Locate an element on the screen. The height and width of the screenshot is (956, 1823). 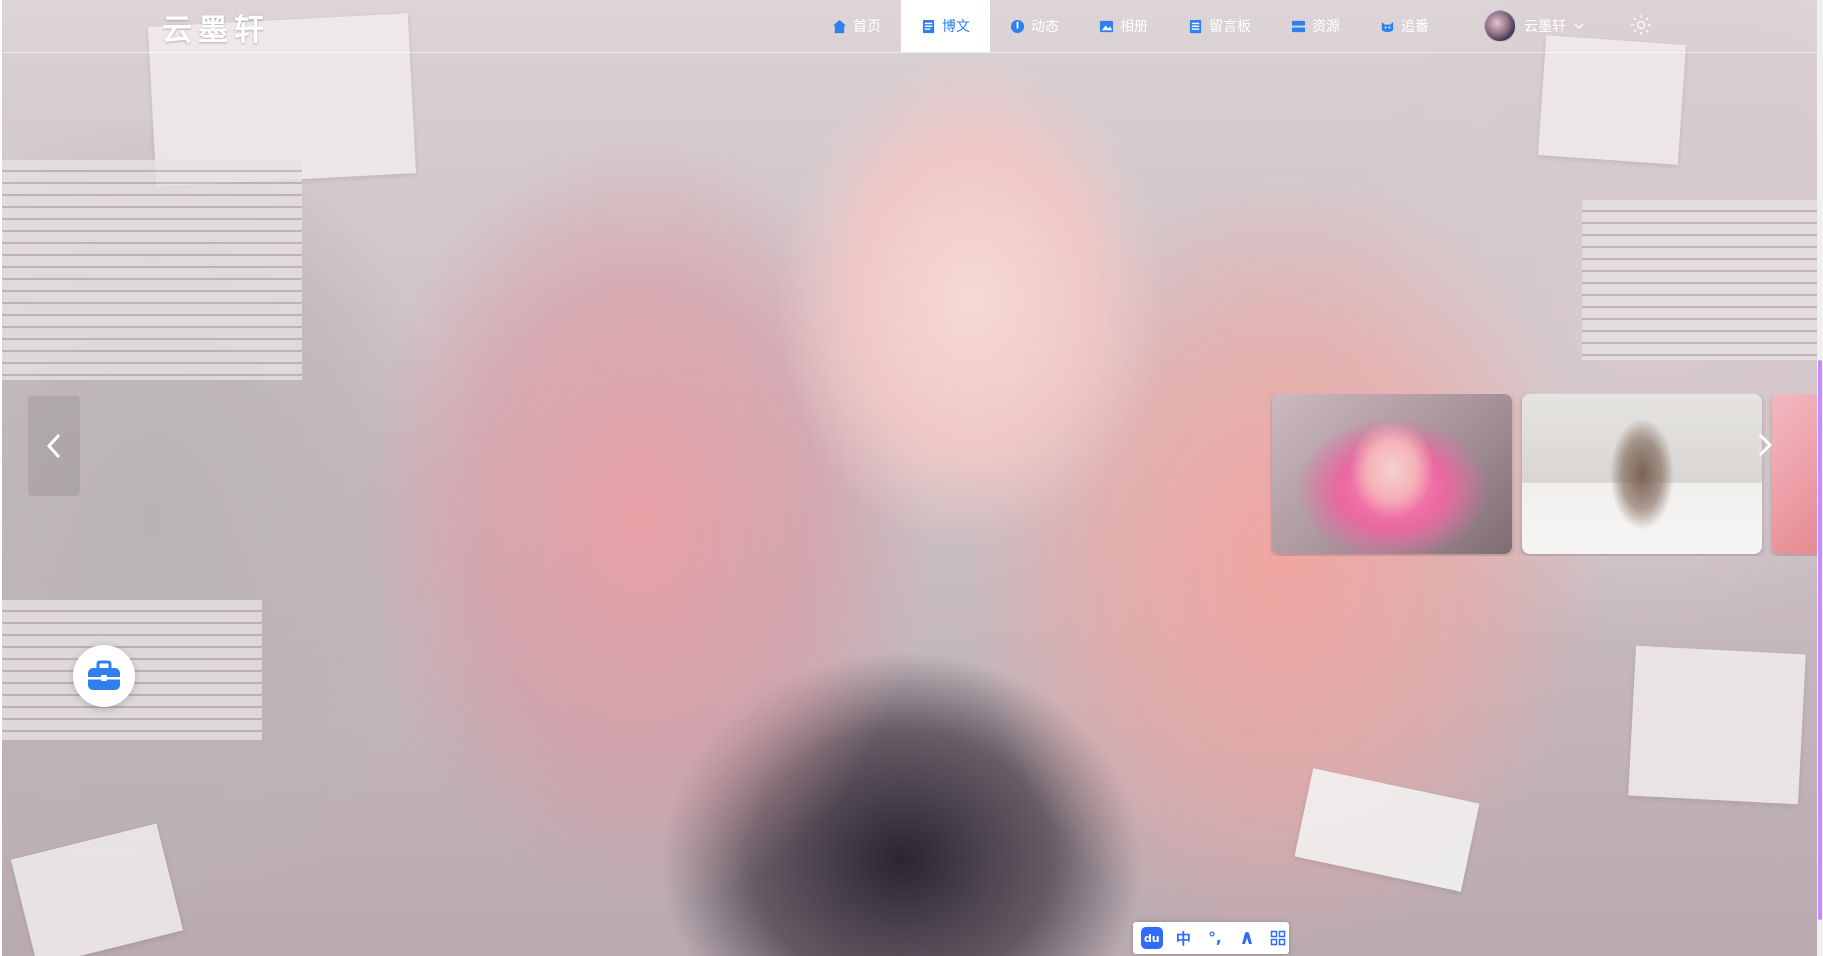
site-logo: 云墨轩 is located at coordinates (216, 27).